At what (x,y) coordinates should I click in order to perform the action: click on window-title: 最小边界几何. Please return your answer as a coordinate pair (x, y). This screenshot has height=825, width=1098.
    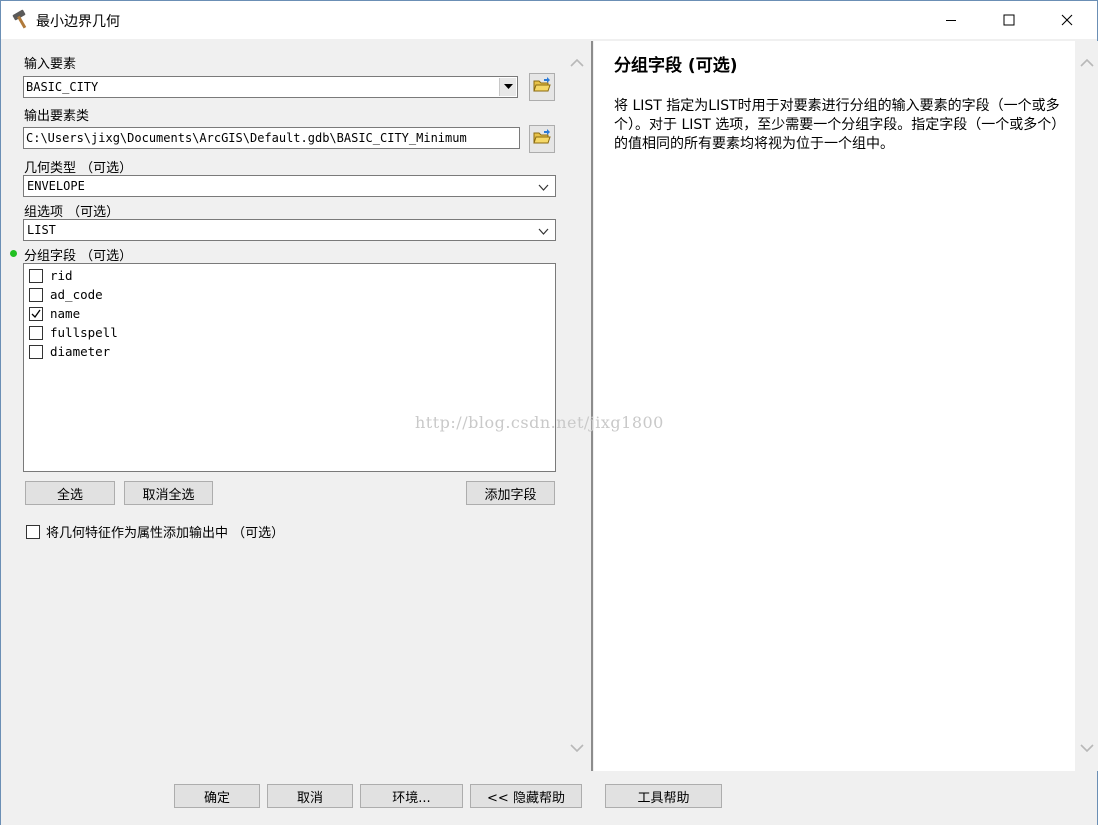
    Looking at the image, I should click on (78, 22).